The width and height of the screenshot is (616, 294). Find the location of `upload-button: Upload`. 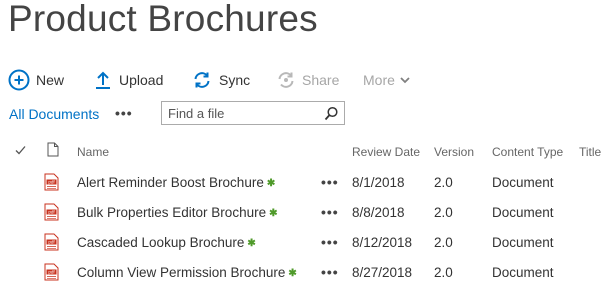

upload-button: Upload is located at coordinates (129, 80).